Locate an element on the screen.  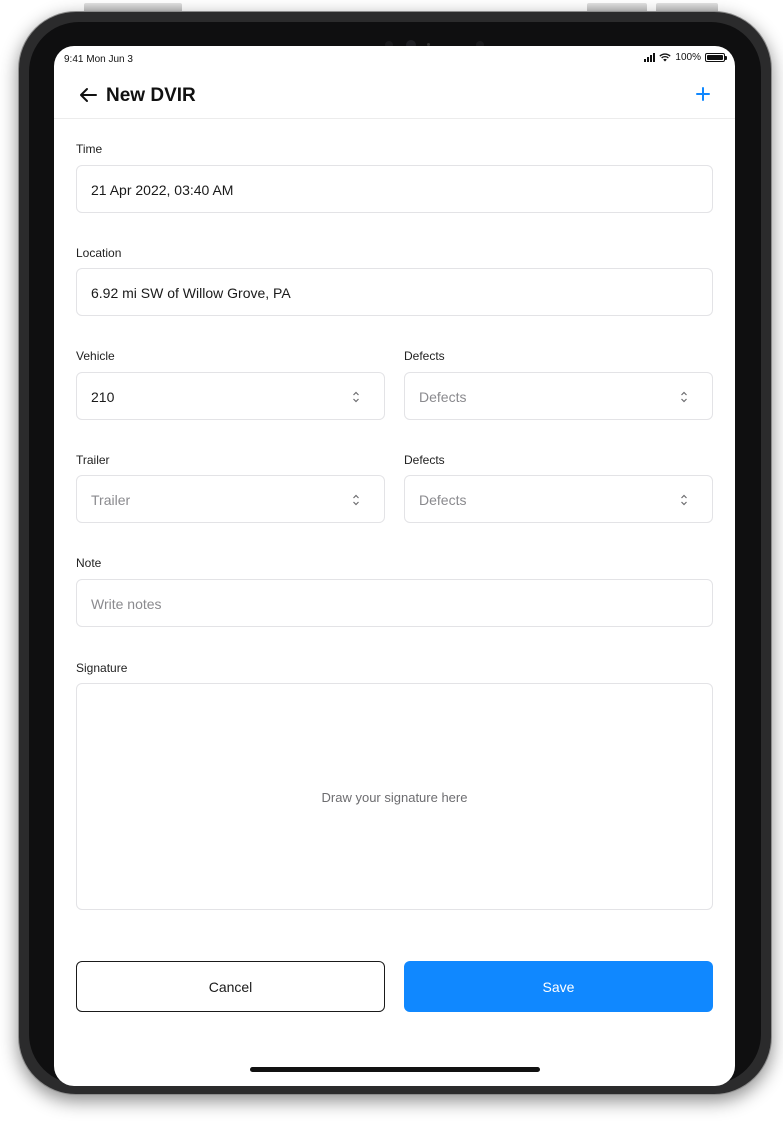
trailer-defects-label: Defects is located at coordinates (424, 460).